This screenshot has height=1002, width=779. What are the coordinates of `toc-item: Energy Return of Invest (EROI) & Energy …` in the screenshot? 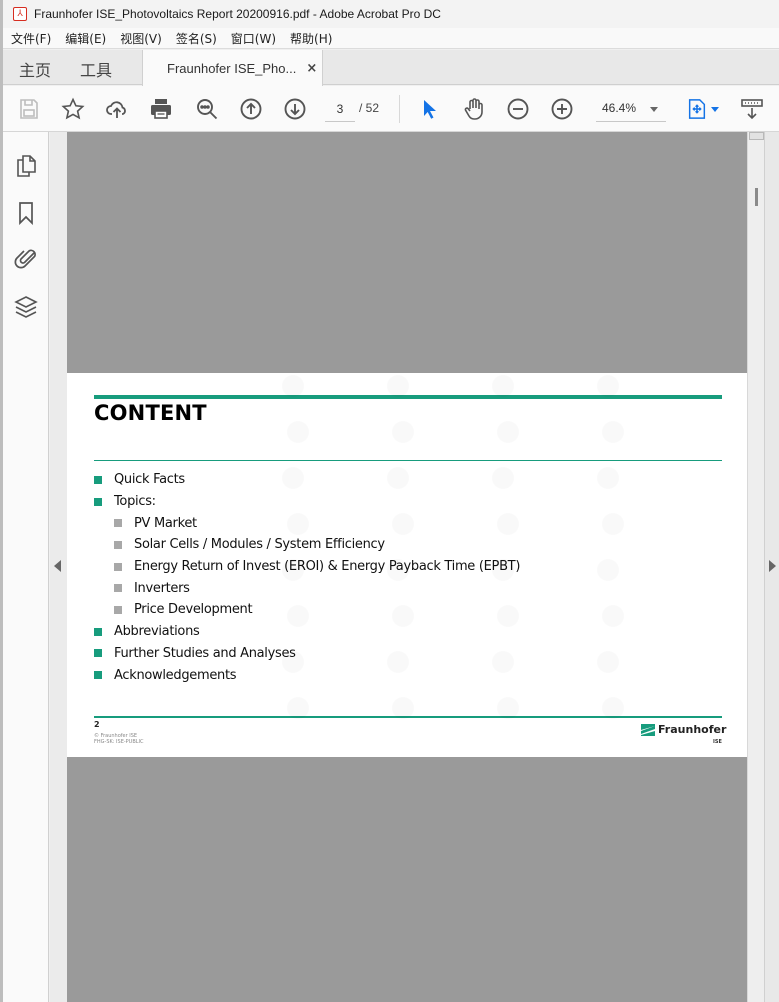 It's located at (307, 567).